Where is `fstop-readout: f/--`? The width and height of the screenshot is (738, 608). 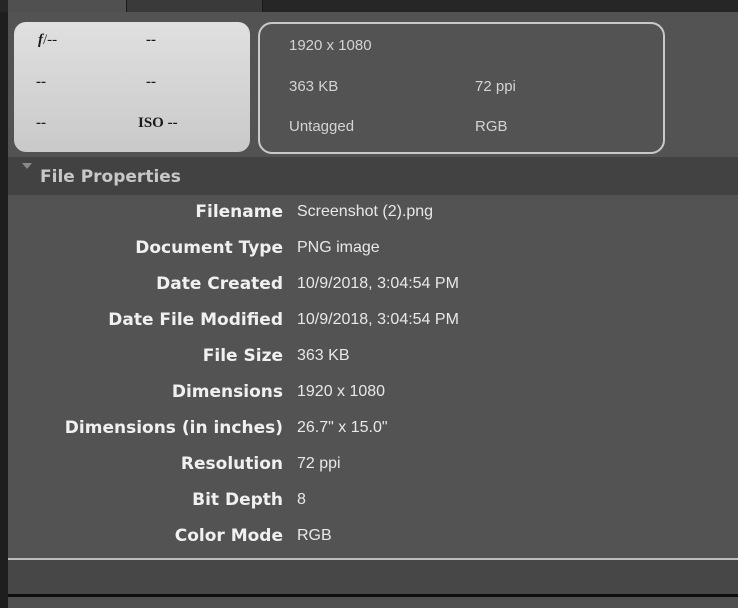
fstop-readout: f/-- is located at coordinates (47, 40).